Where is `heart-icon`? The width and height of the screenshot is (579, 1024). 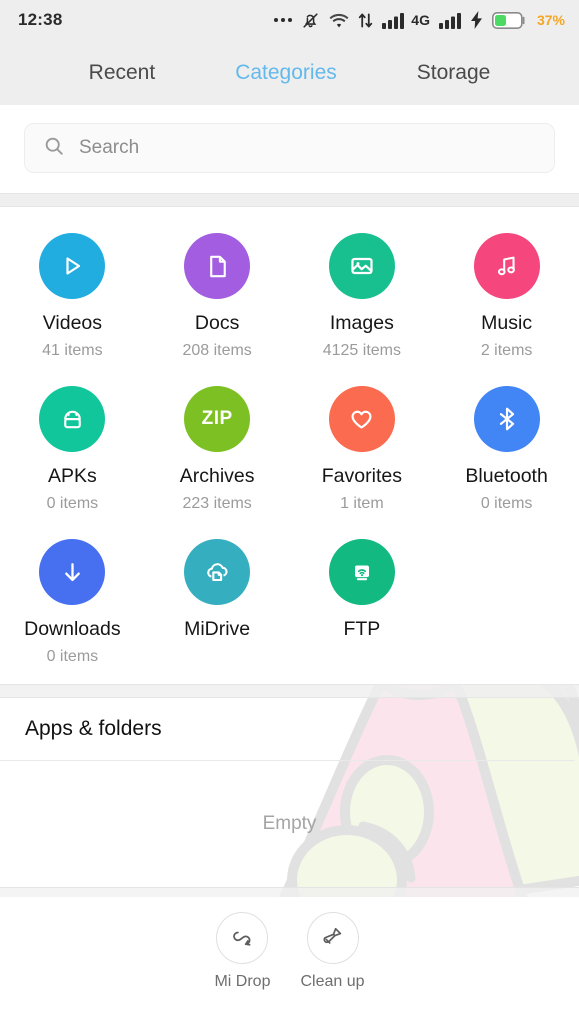
heart-icon is located at coordinates (361, 419).